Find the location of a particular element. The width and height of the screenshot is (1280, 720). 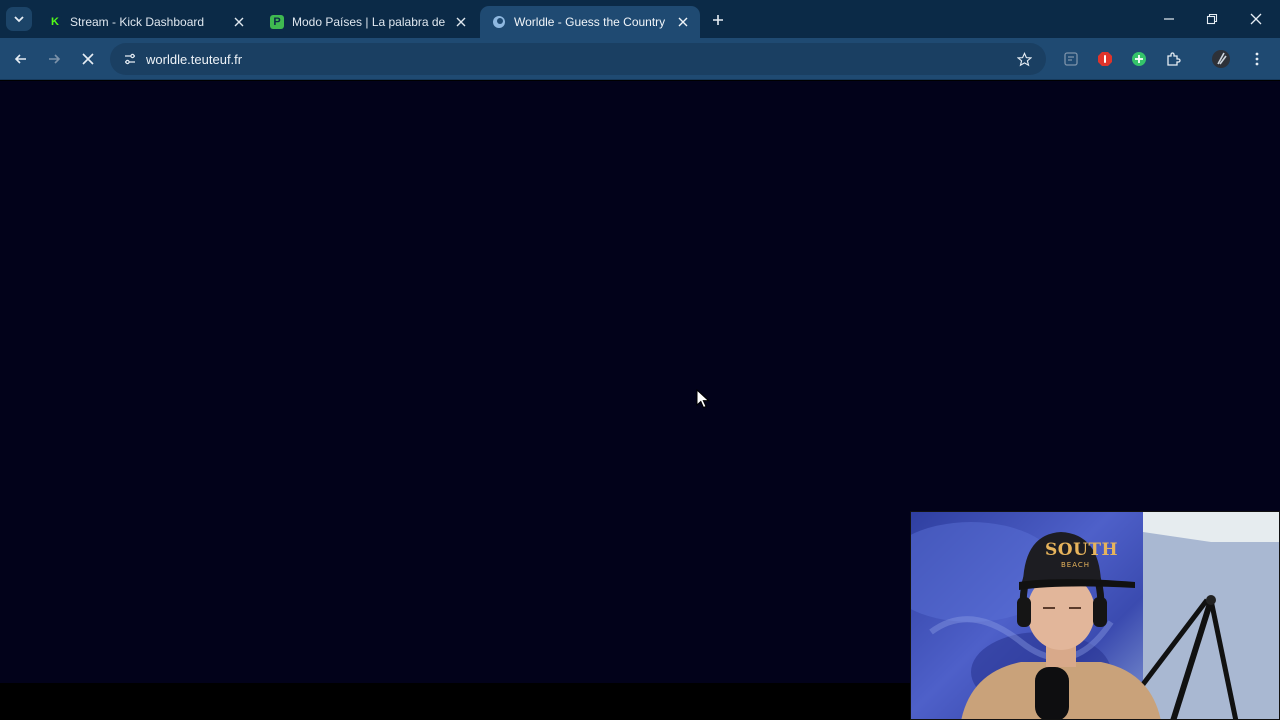

new-tab-button is located at coordinates (718, 20).